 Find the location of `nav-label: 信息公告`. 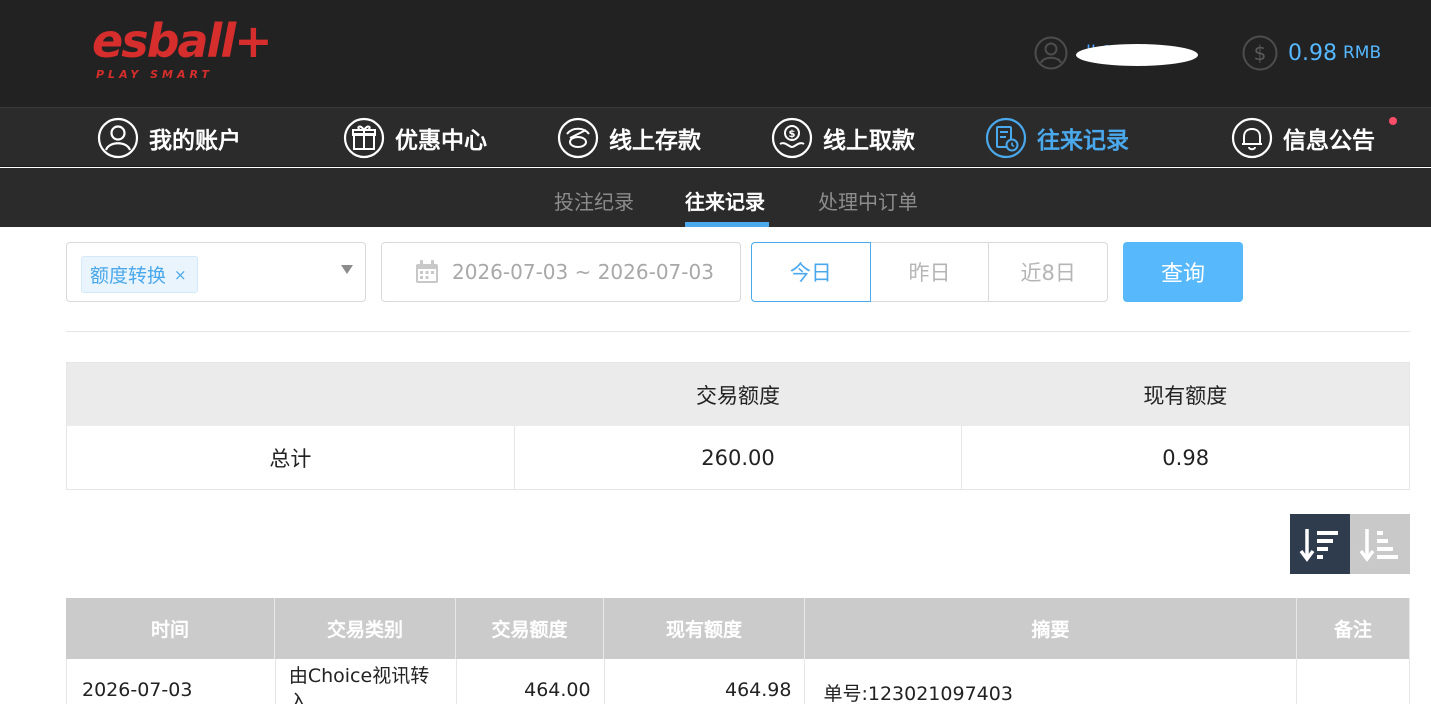

nav-label: 信息公告 is located at coordinates (1329, 141).